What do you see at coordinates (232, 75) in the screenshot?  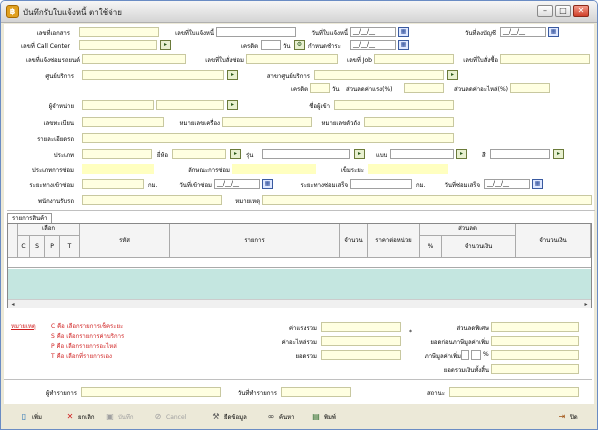 I see `service-center-lookup-icon: ▸` at bounding box center [232, 75].